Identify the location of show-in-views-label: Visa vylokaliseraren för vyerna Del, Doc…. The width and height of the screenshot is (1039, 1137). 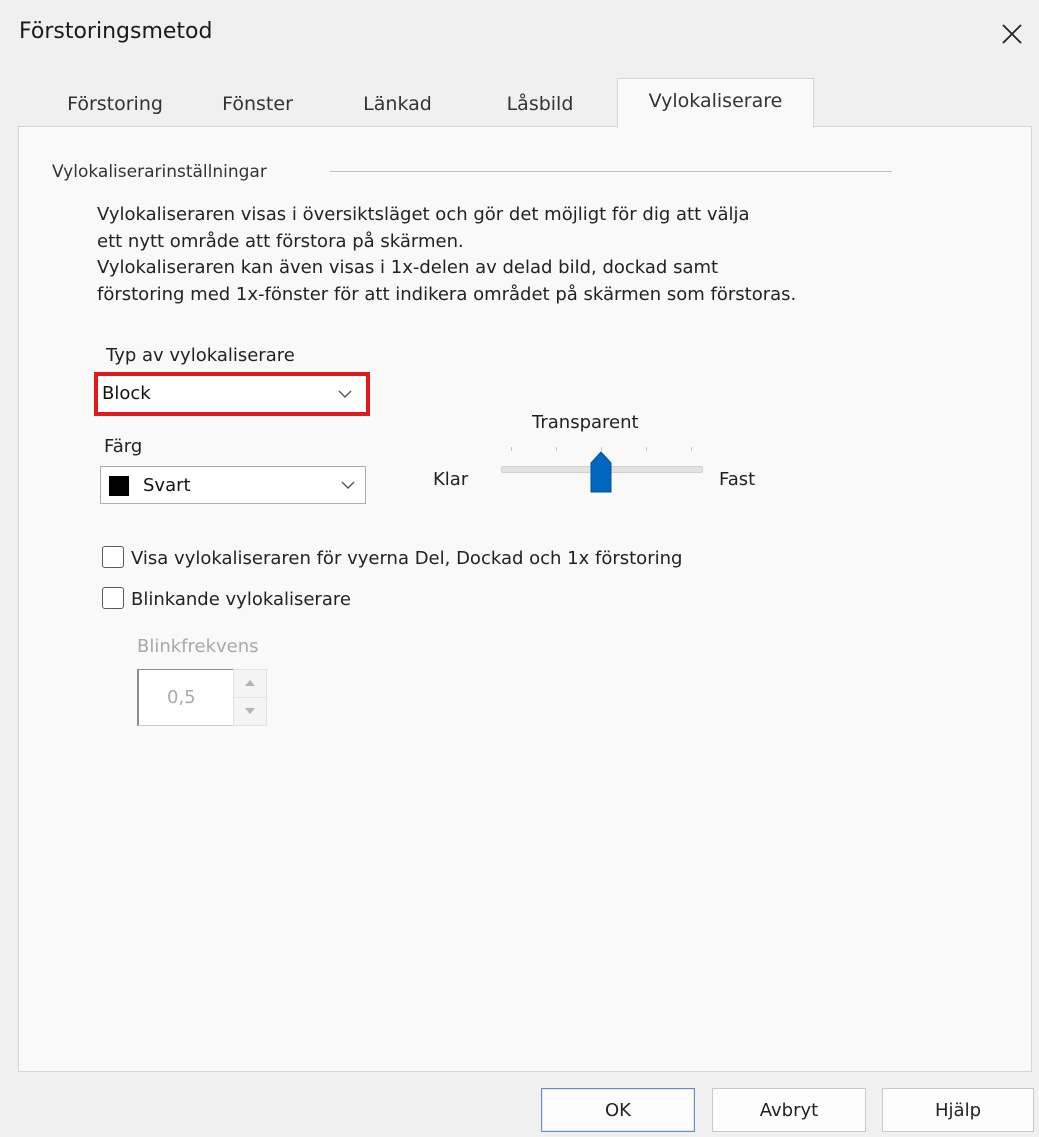
(406, 558).